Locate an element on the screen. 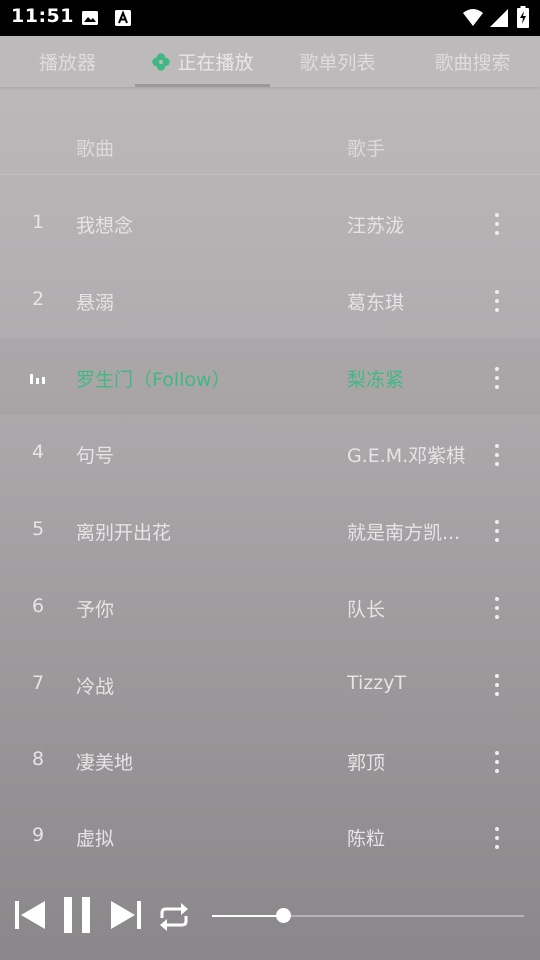 Image resolution: width=540 pixels, height=960 pixels. song-number: 8 is located at coordinates (38, 759).